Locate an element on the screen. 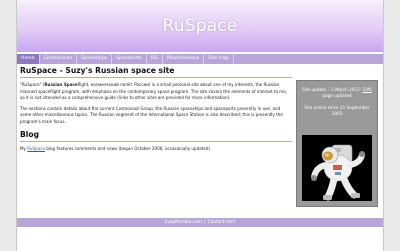  intro-text-start: "RuSpace" ( is located at coordinates (32, 84).